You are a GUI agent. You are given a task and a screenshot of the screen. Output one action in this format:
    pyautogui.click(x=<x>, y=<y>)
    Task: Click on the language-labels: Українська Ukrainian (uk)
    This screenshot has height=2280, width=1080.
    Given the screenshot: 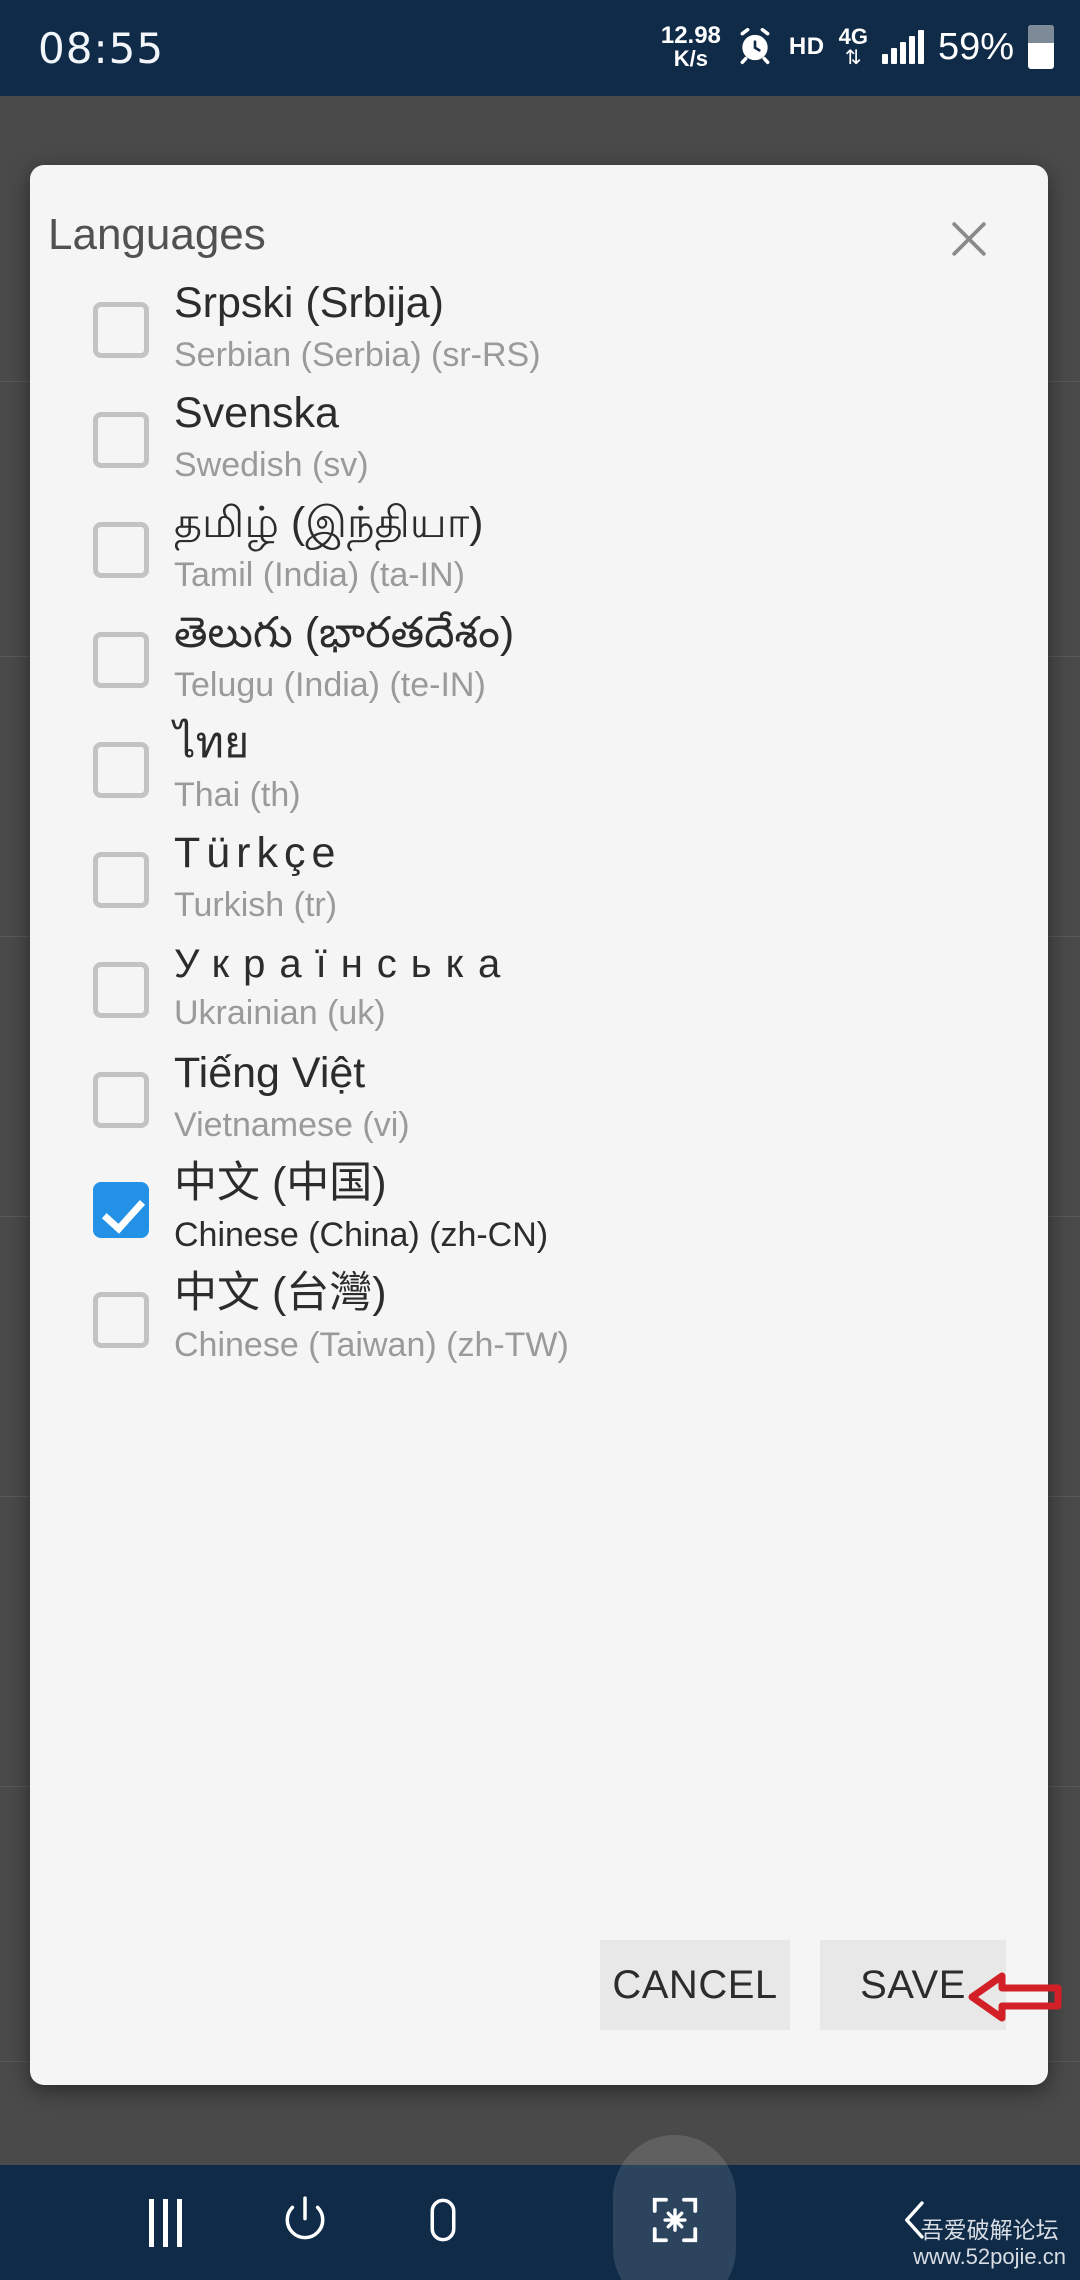 What is the action you would take?
    pyautogui.click(x=344, y=989)
    